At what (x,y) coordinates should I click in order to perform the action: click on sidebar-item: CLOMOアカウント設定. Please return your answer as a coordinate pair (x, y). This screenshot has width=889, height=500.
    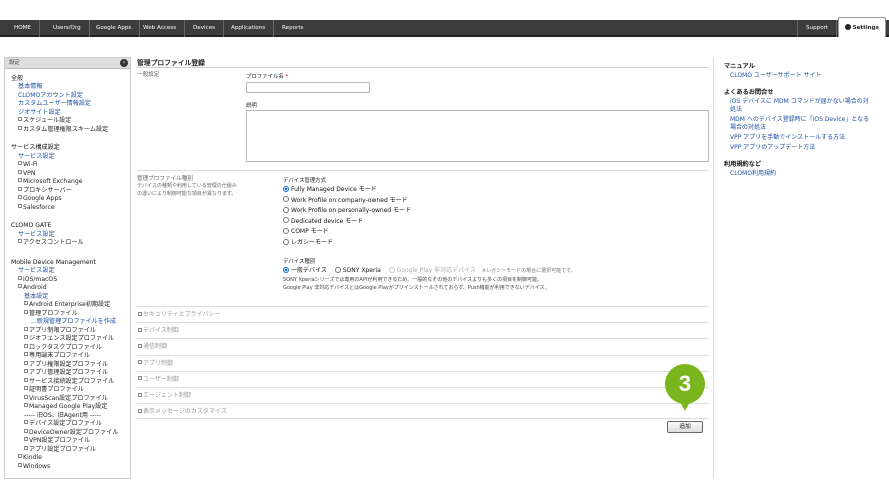
    Looking at the image, I should click on (50, 96).